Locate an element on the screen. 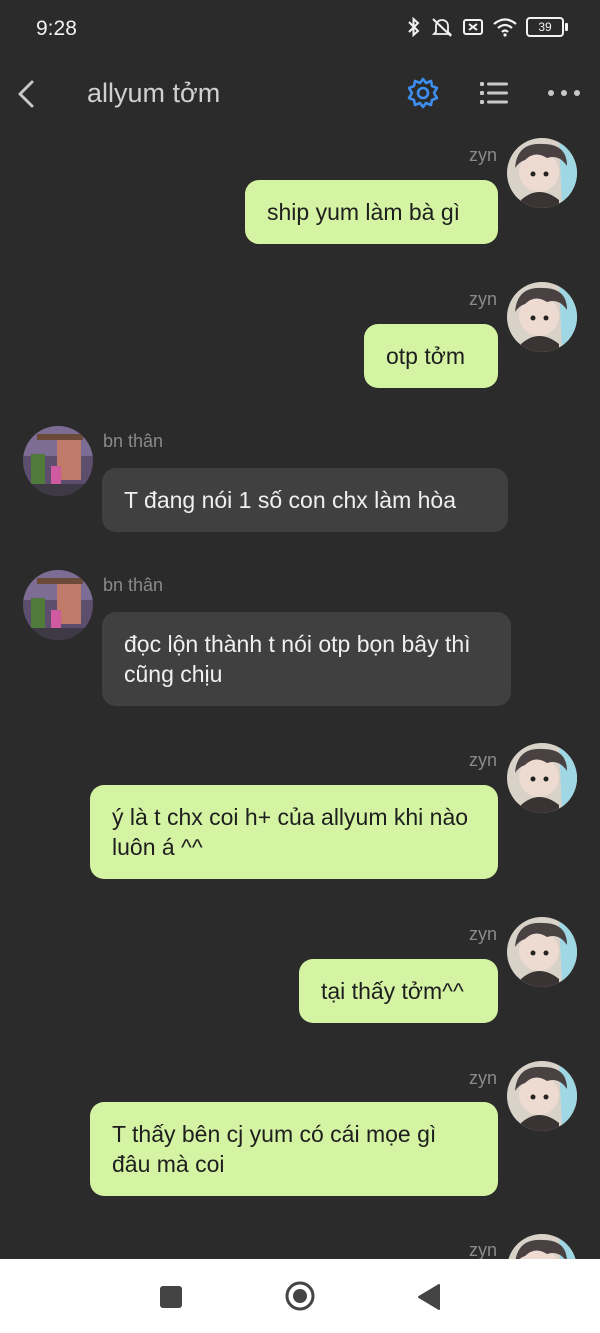  recents-icon is located at coordinates (171, 1297).